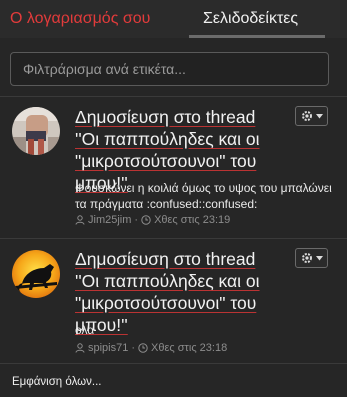 The image size is (347, 397). What do you see at coordinates (189, 348) in the screenshot?
I see `bookmark-time: Χθες στις 23:18` at bounding box center [189, 348].